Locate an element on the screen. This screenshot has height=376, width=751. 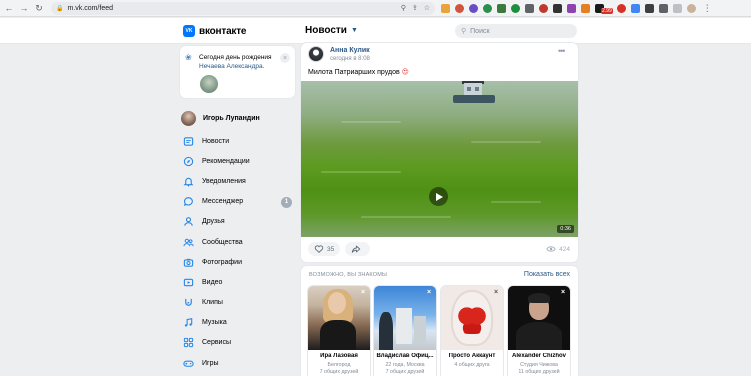
friend-name: Alexander Chizhov is located at coordinates (539, 356).